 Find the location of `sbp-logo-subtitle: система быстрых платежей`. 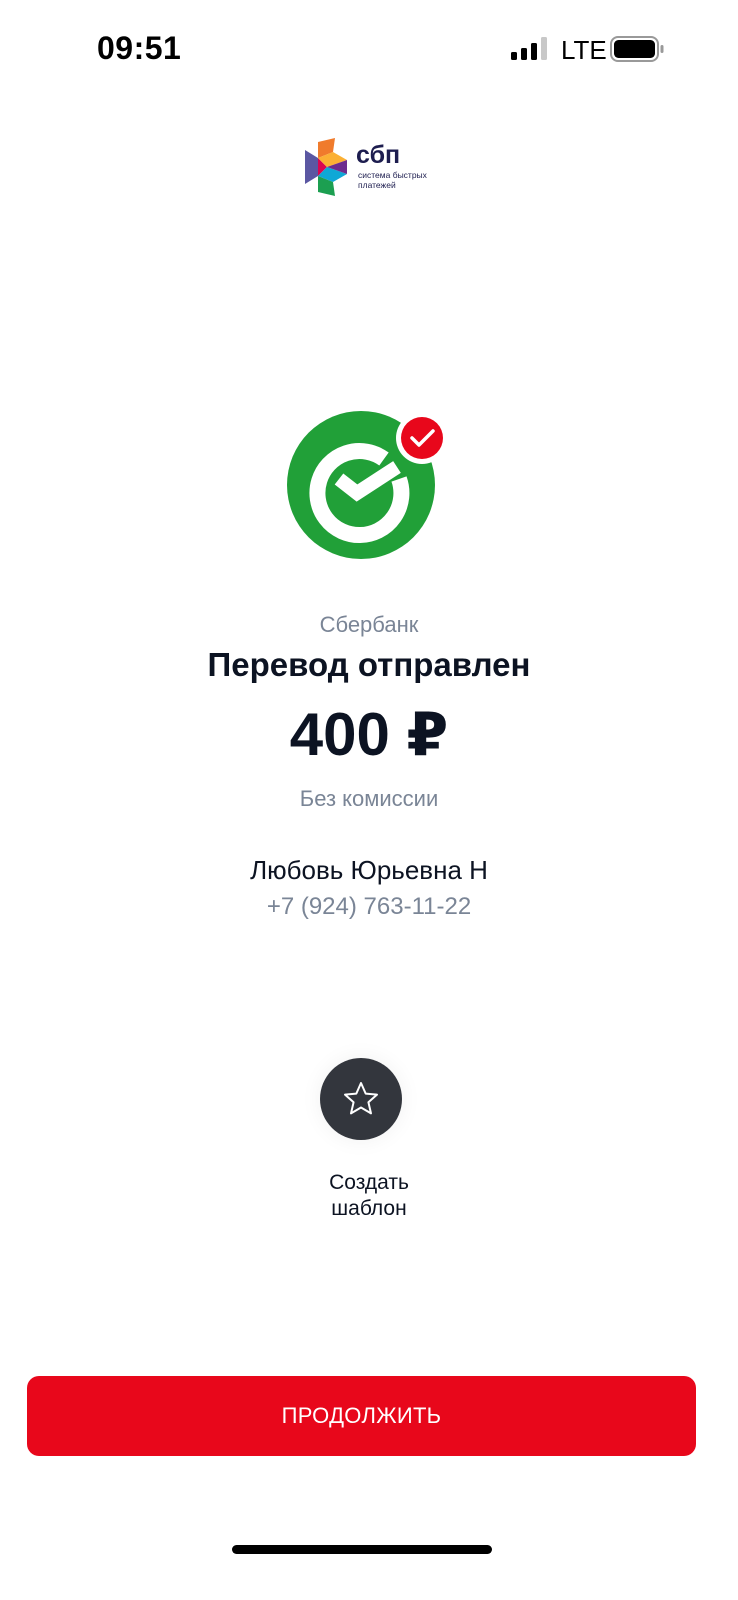

sbp-logo-subtitle: система быстрых платежей is located at coordinates (392, 180).